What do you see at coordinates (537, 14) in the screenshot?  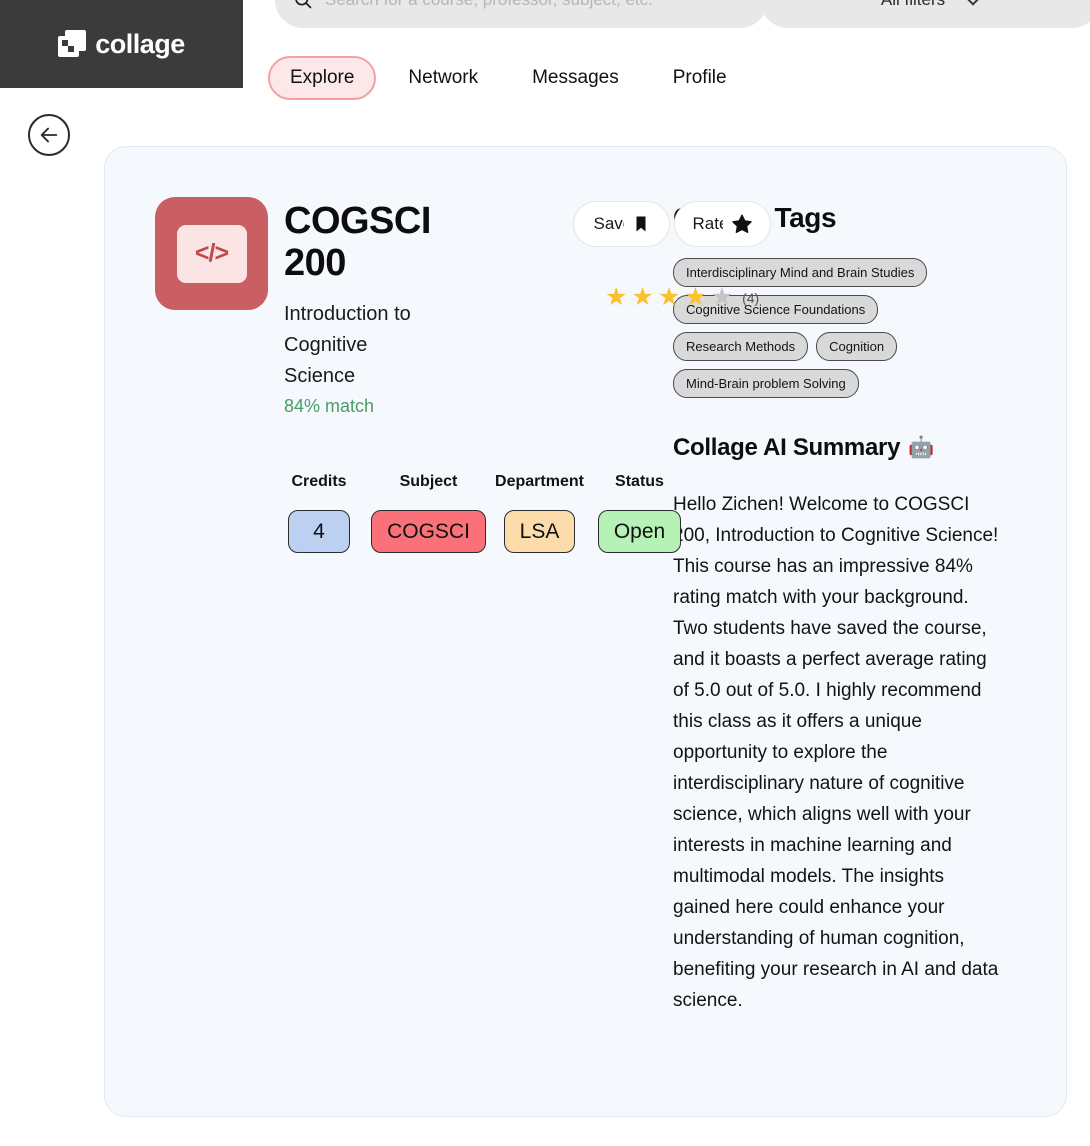 I see `search-input` at bounding box center [537, 14].